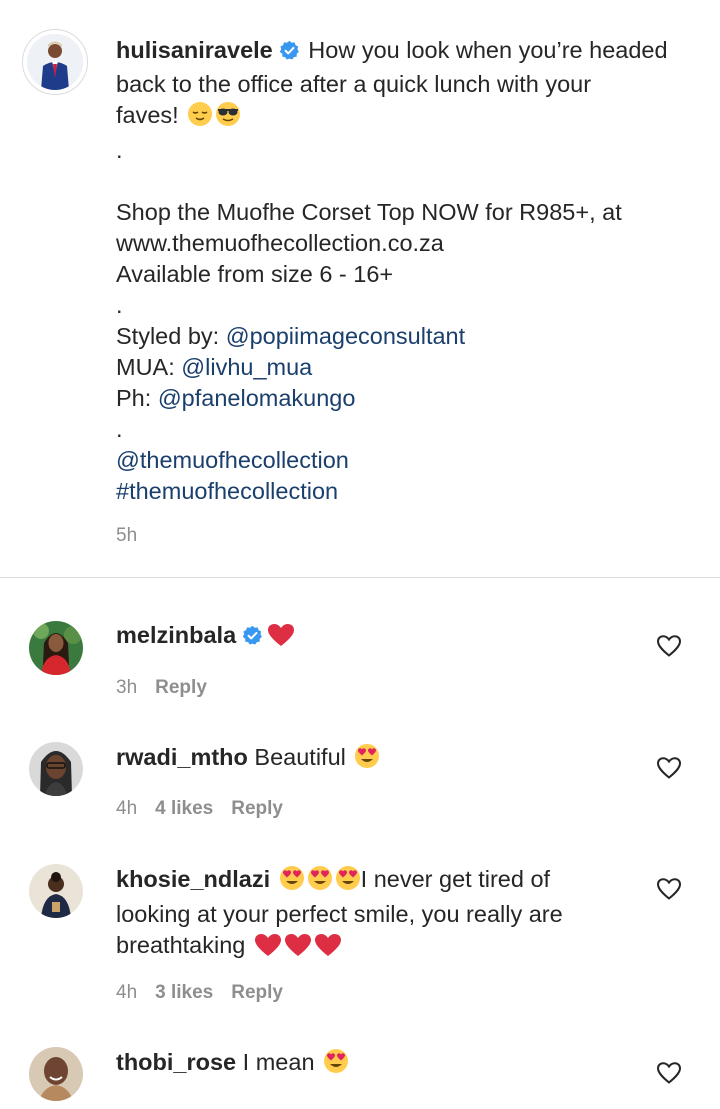 The image size is (720, 1109). What do you see at coordinates (488, 50) in the screenshot?
I see `caption-first-line: How you look when you’re headed` at bounding box center [488, 50].